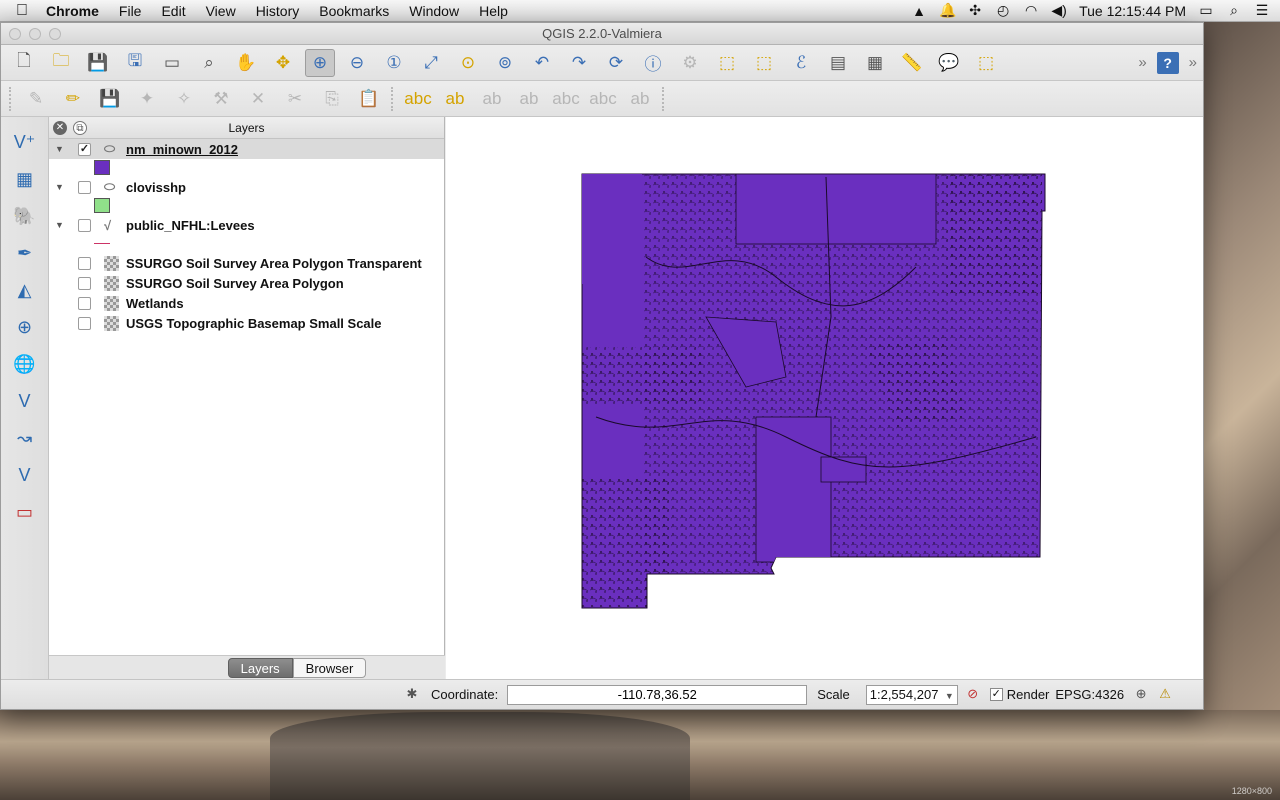  Describe the element at coordinates (727, 63) in the screenshot. I see `select-features-icon: ⬚` at that location.